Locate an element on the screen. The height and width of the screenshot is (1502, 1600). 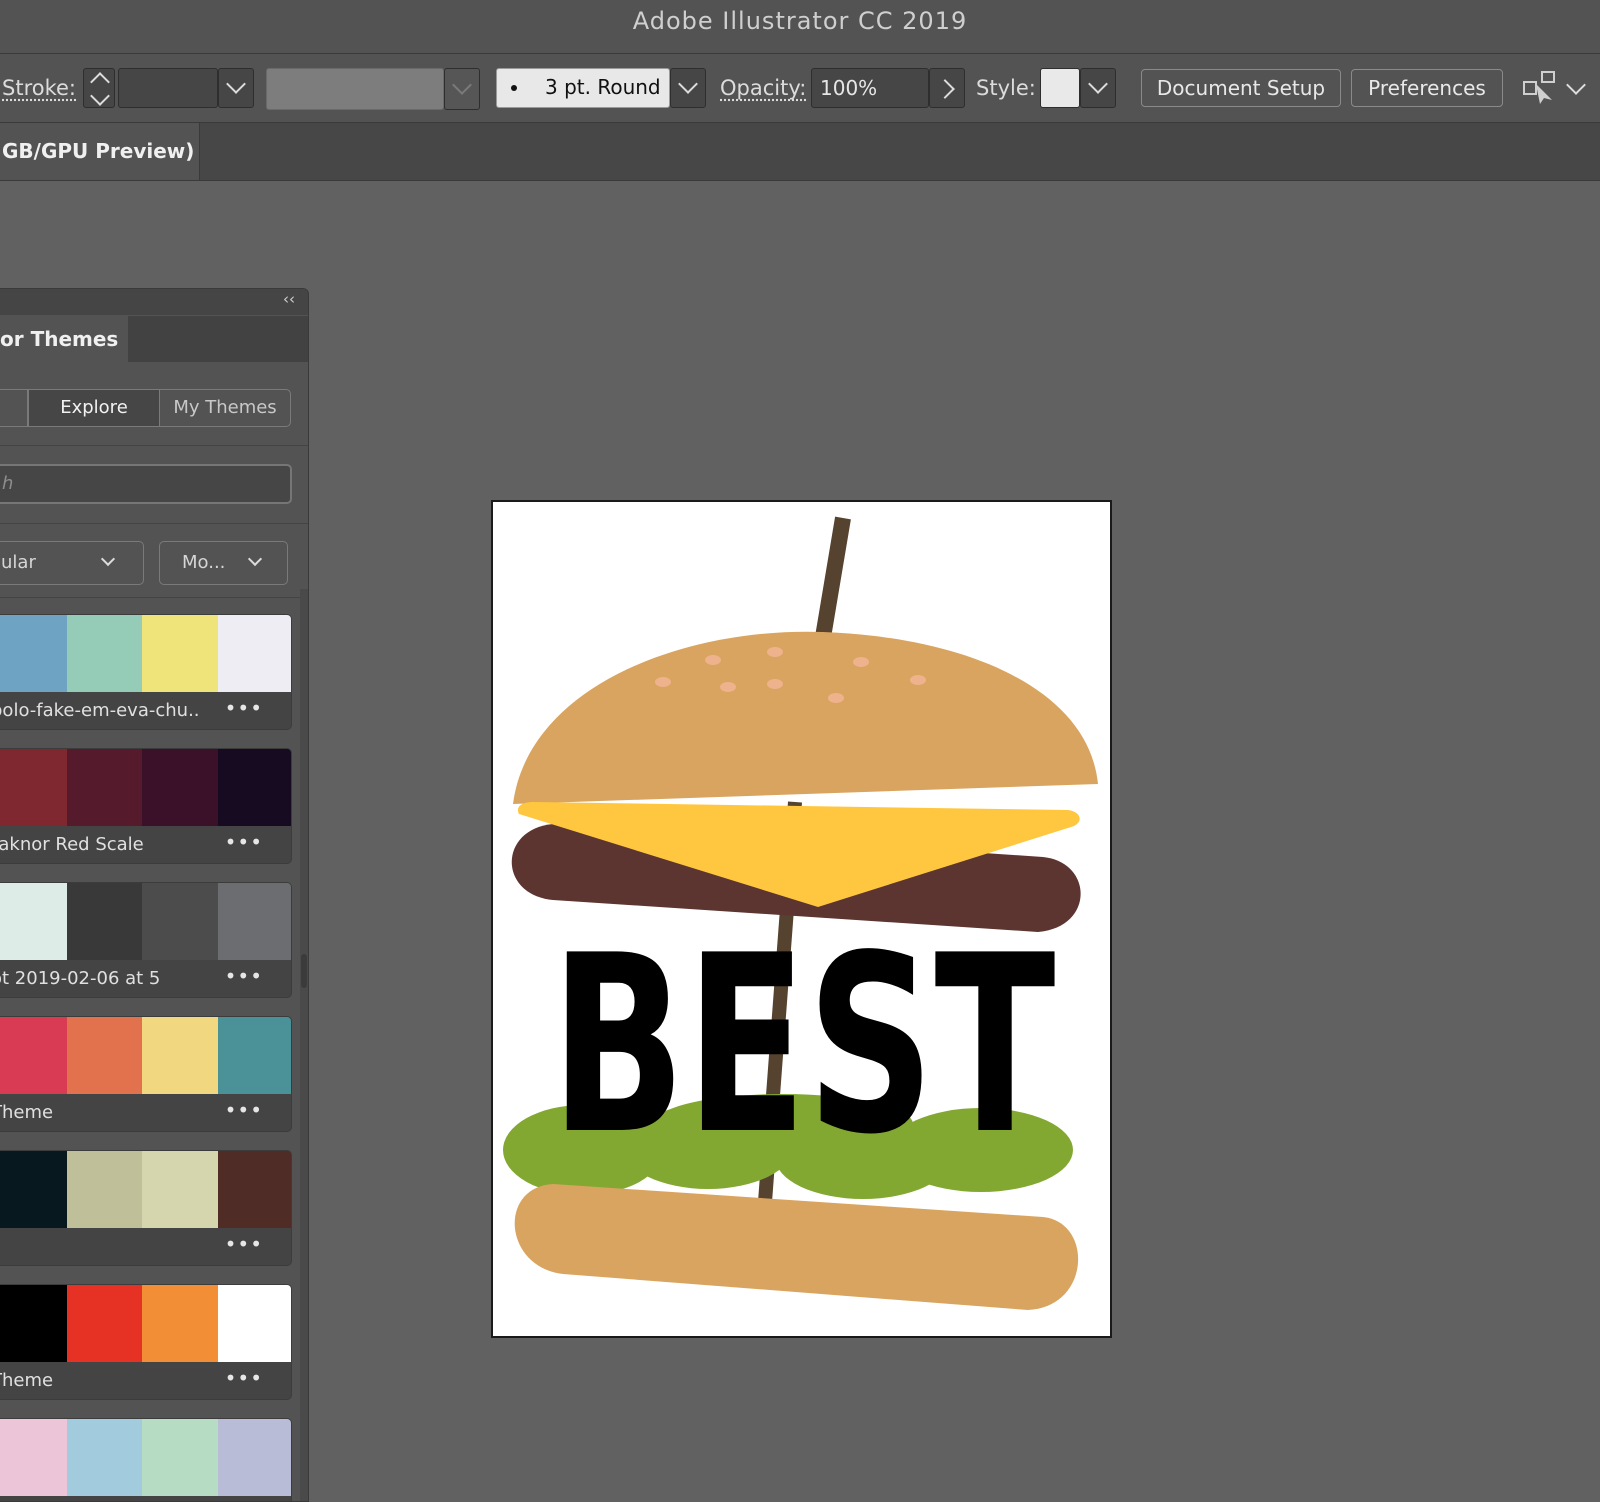
theme-name: Theme is located at coordinates (27, 1112).